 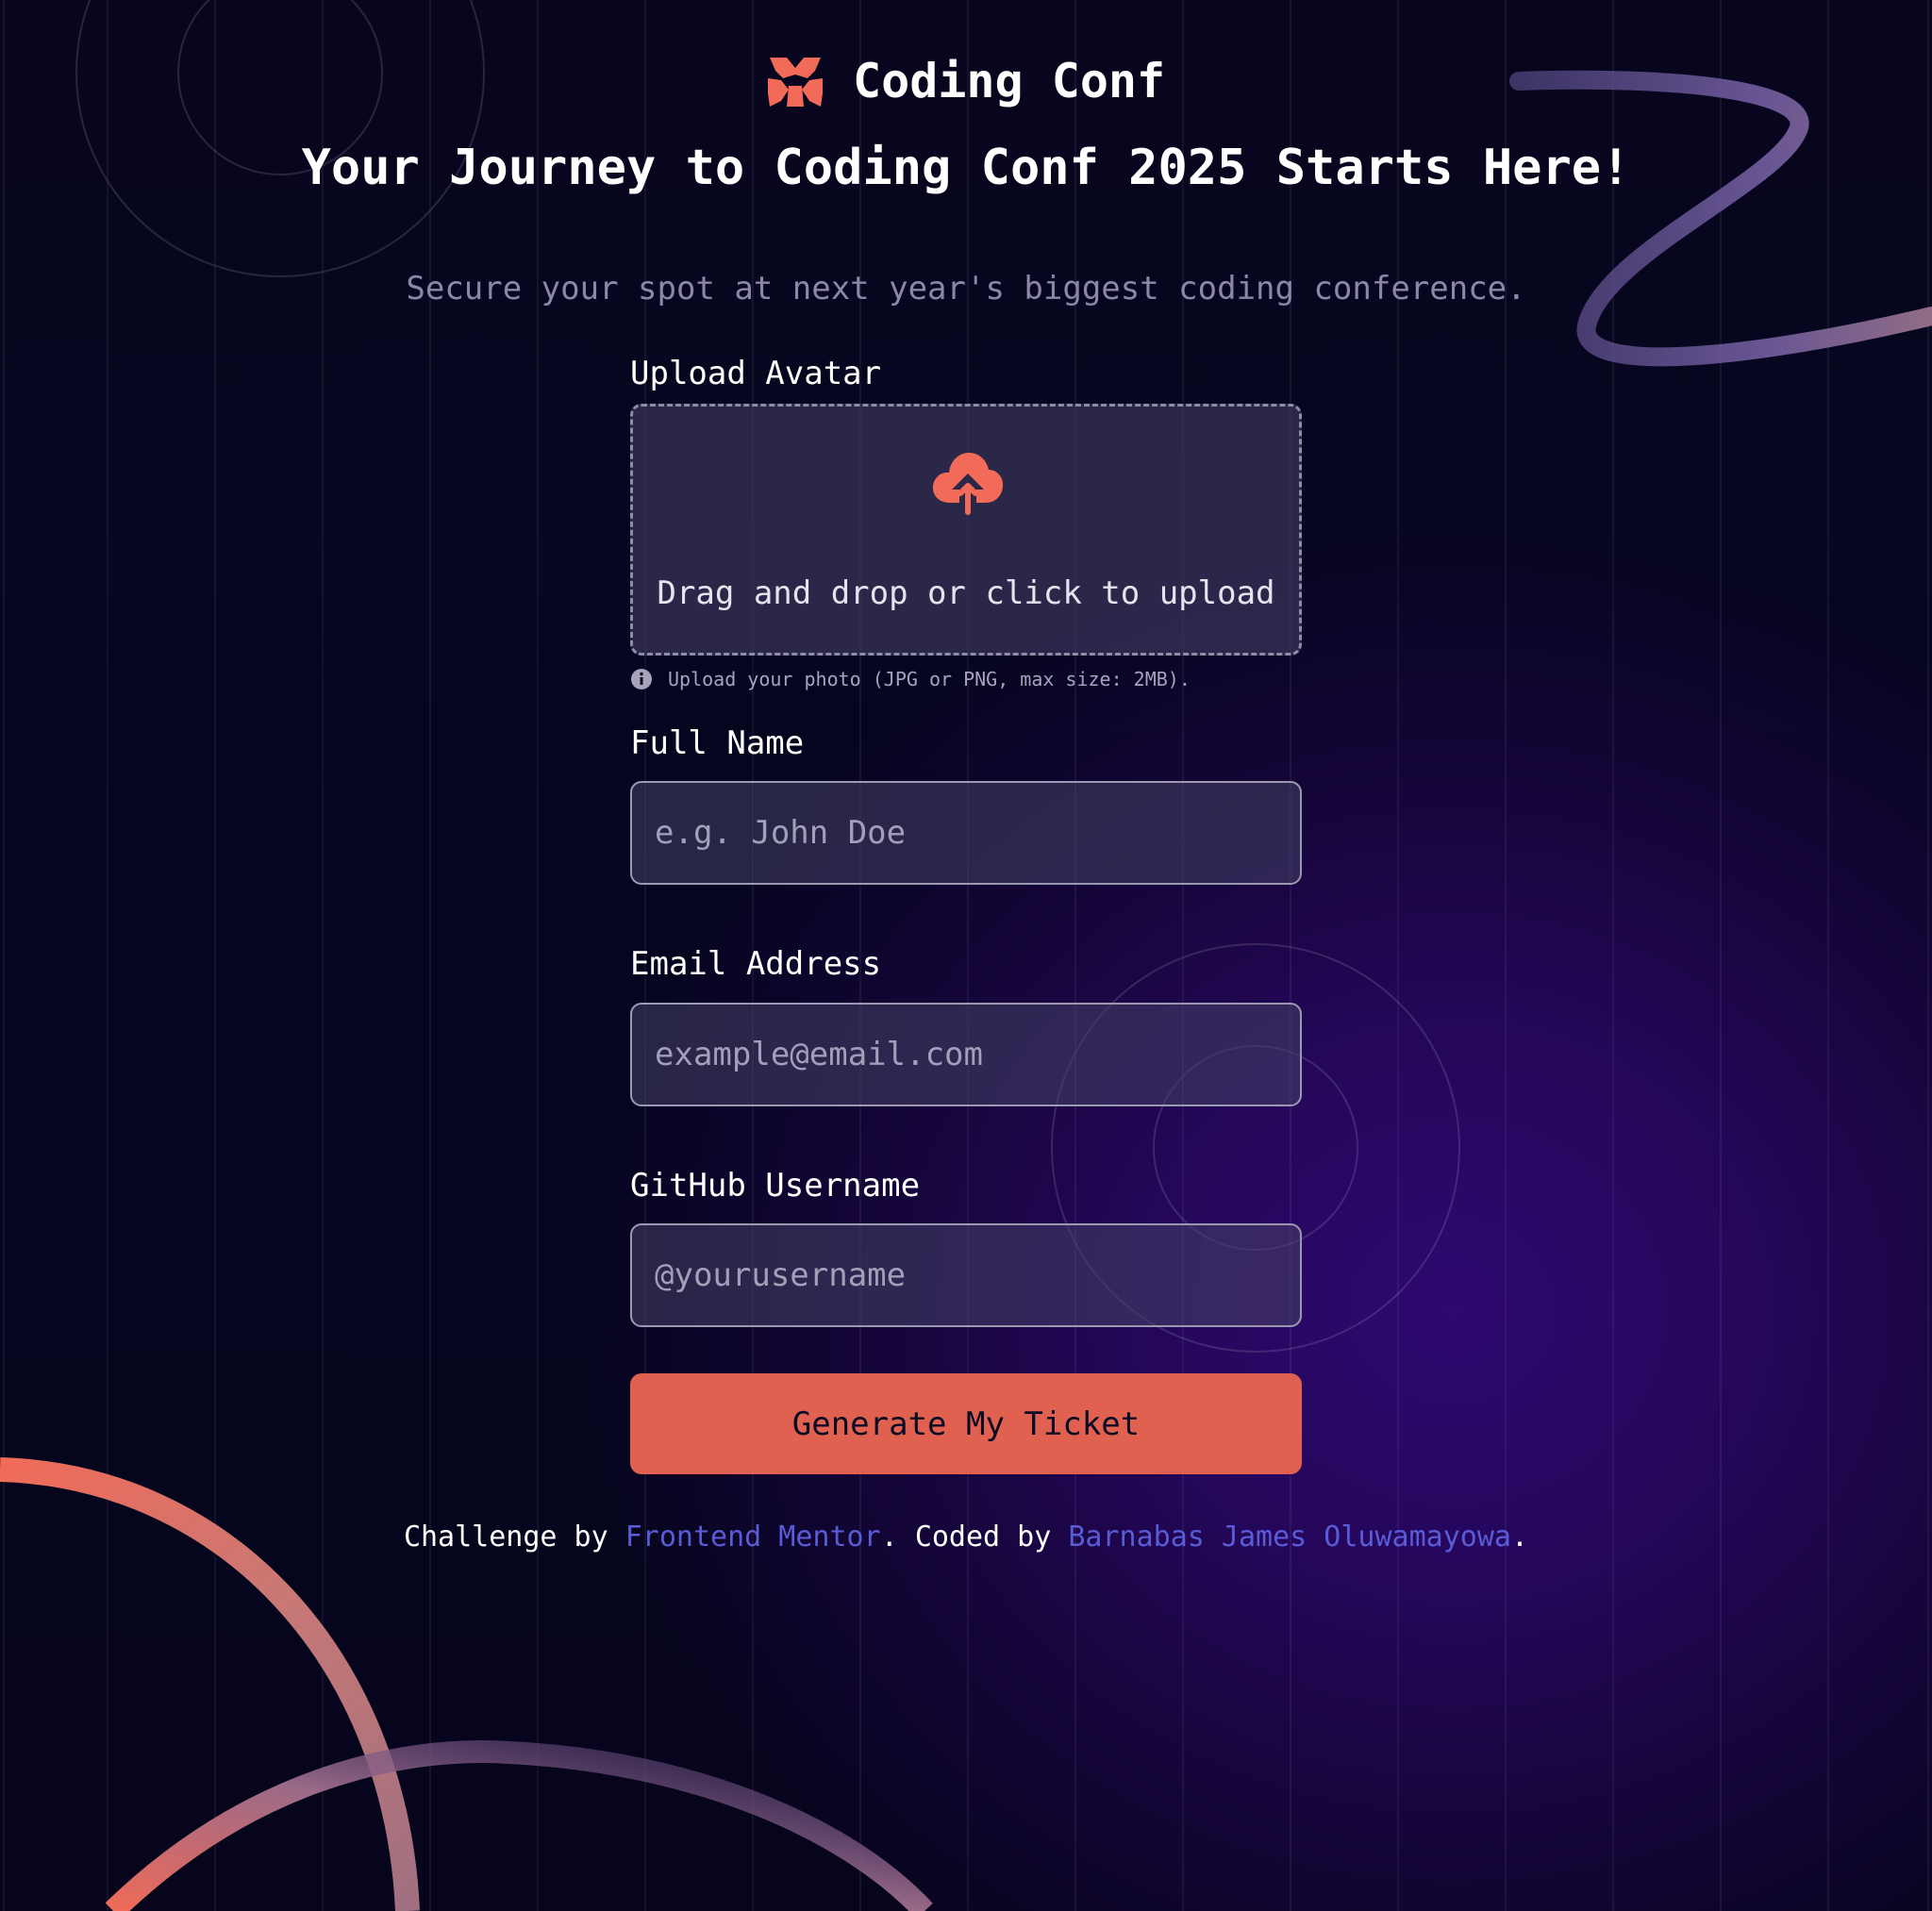 What do you see at coordinates (280, 138) in the screenshot?
I see `bg-circle-outer` at bounding box center [280, 138].